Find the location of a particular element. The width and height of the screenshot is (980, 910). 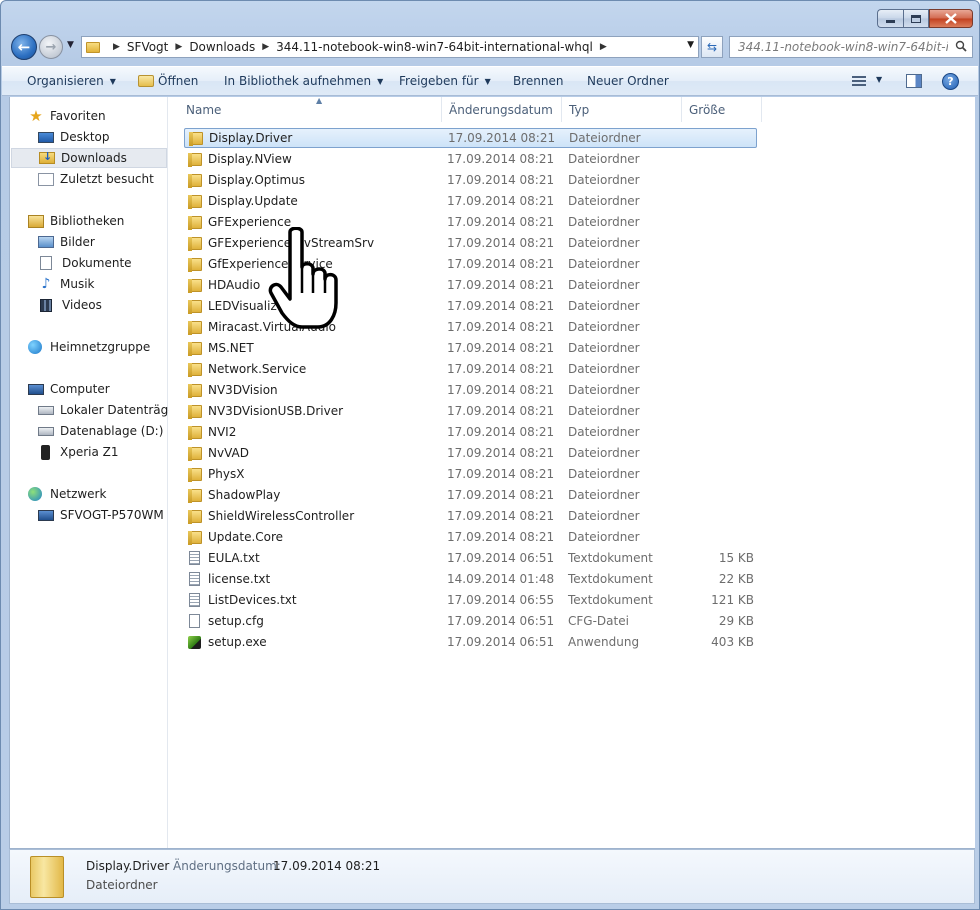

file-row: setup.exe 17.09.2014 06:51 Anwendung 403 KB is located at coordinates (470, 642).